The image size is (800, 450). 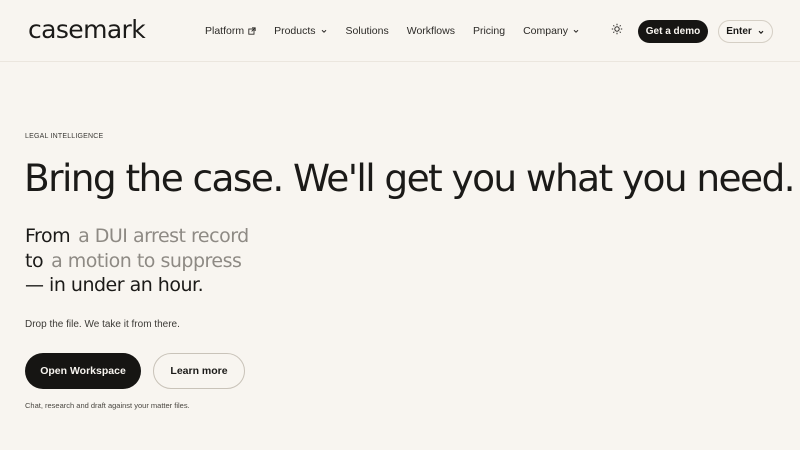 What do you see at coordinates (87, 29) in the screenshot?
I see `brand-logo: casemark` at bounding box center [87, 29].